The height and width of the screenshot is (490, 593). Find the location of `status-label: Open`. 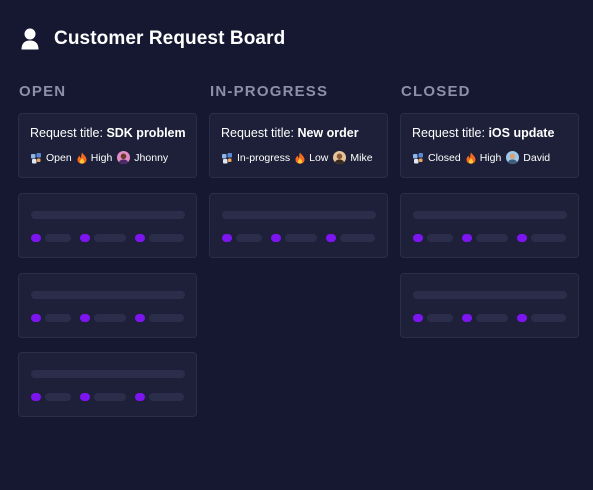

status-label: Open is located at coordinates (59, 157).